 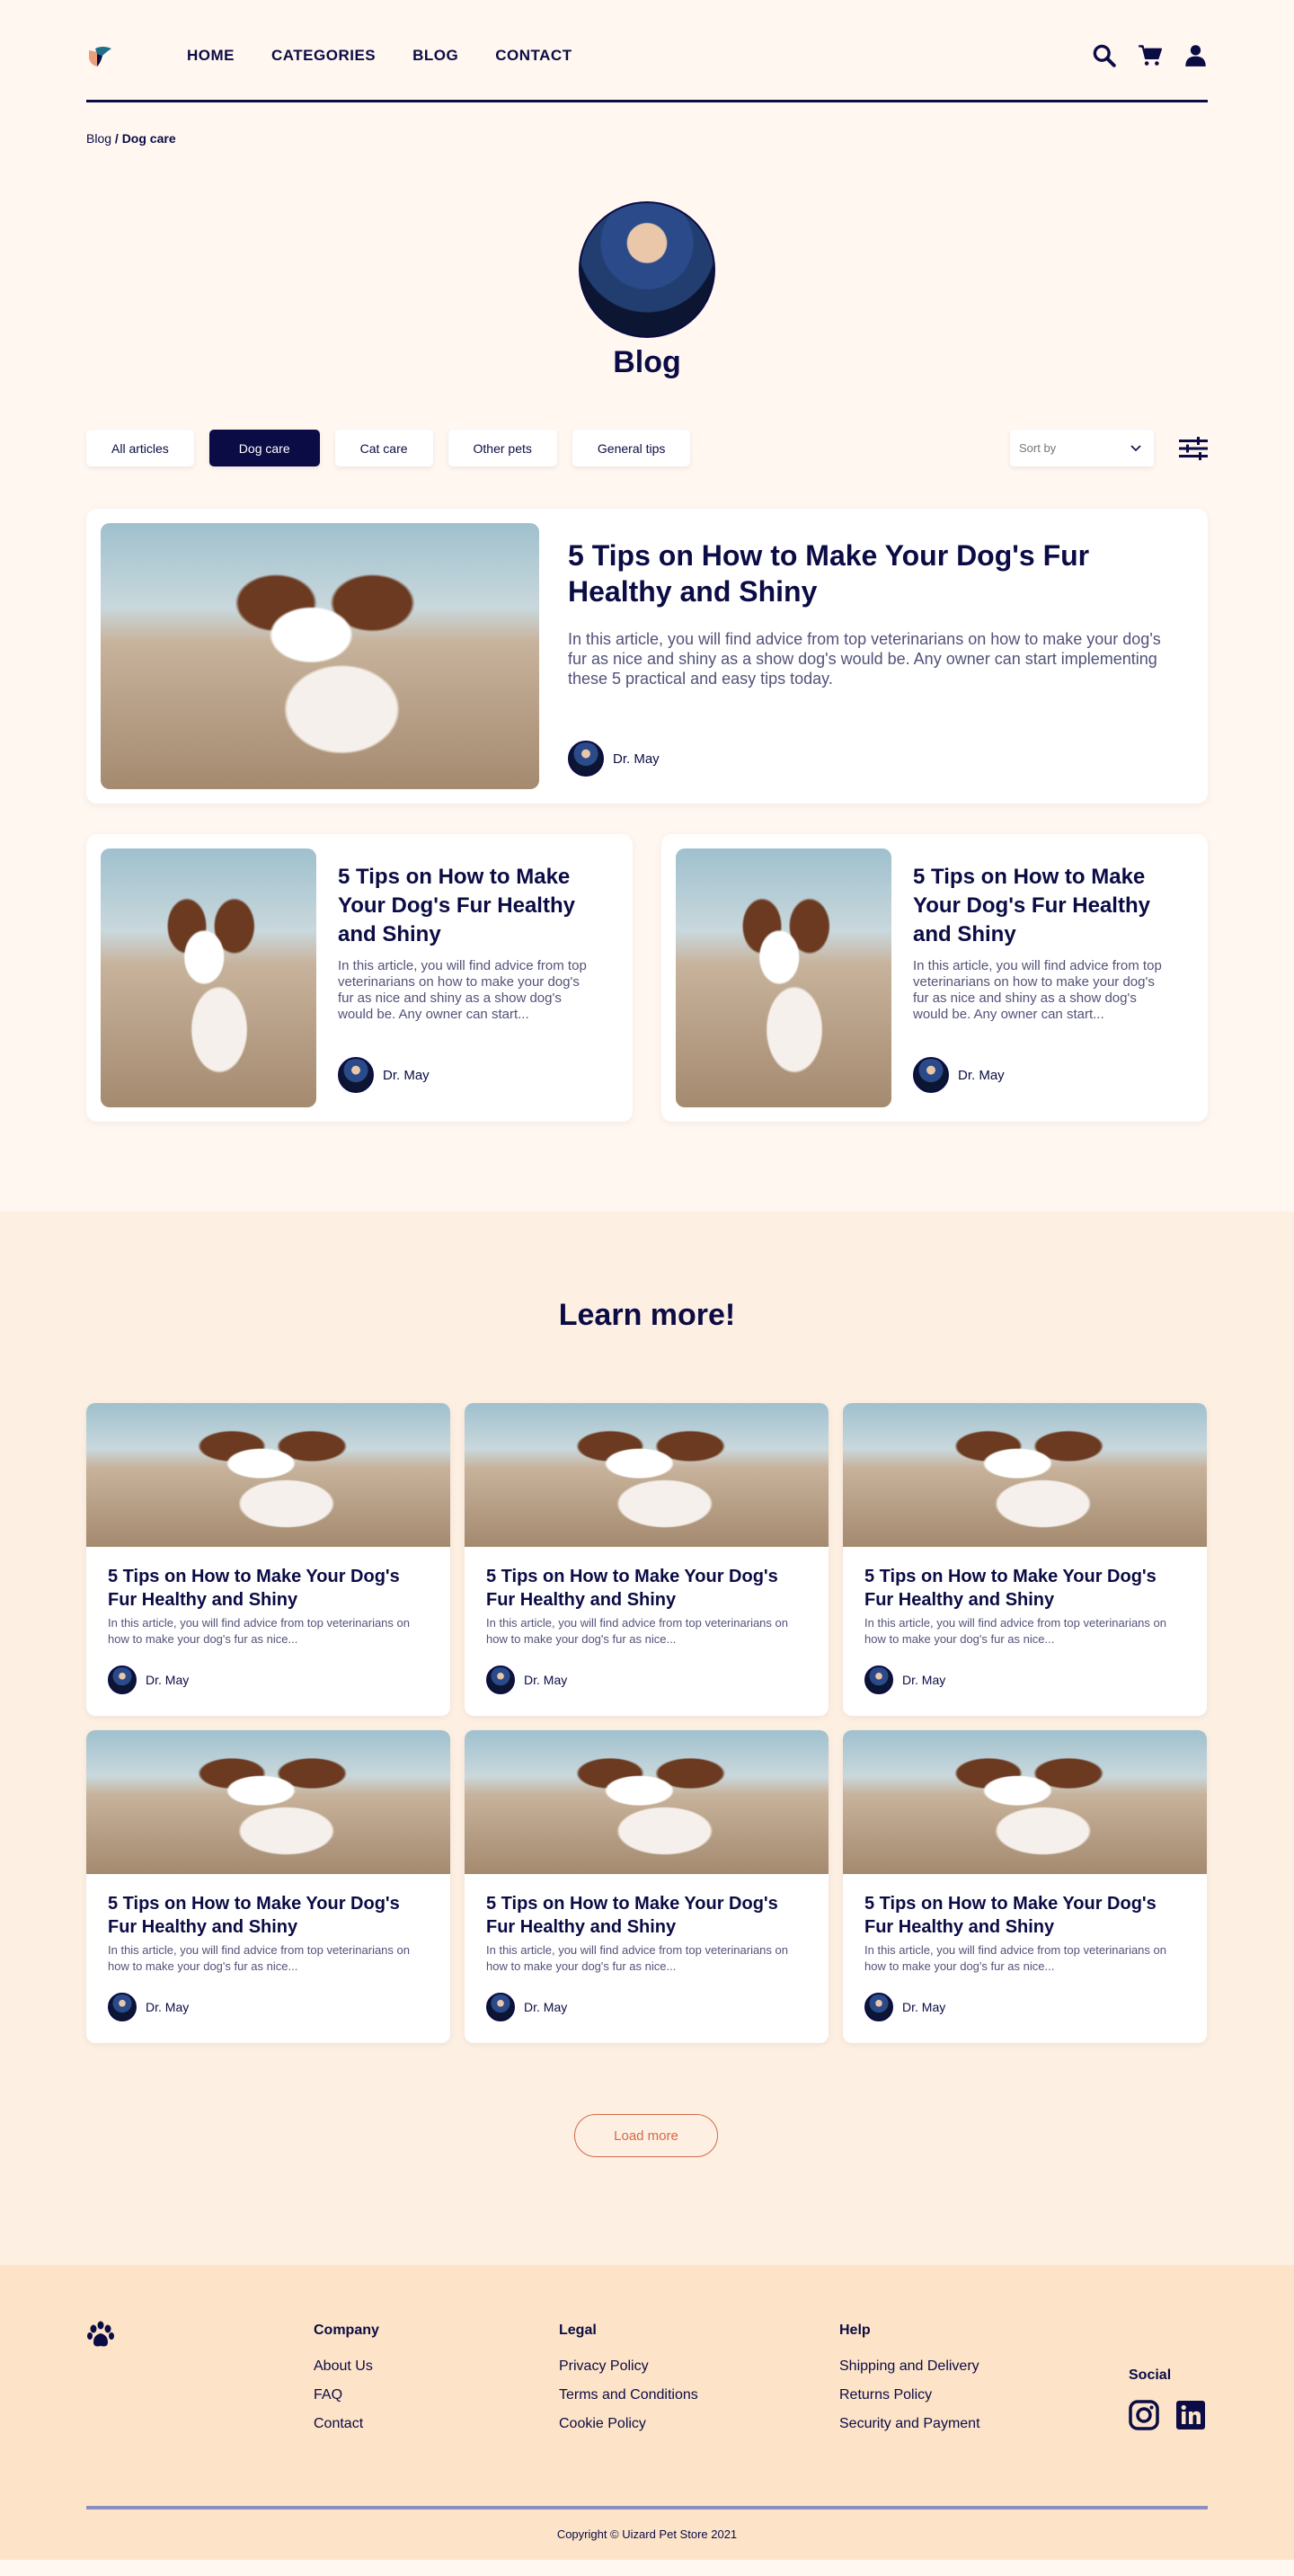 What do you see at coordinates (1150, 2375) in the screenshot?
I see `footer-heading: Social` at bounding box center [1150, 2375].